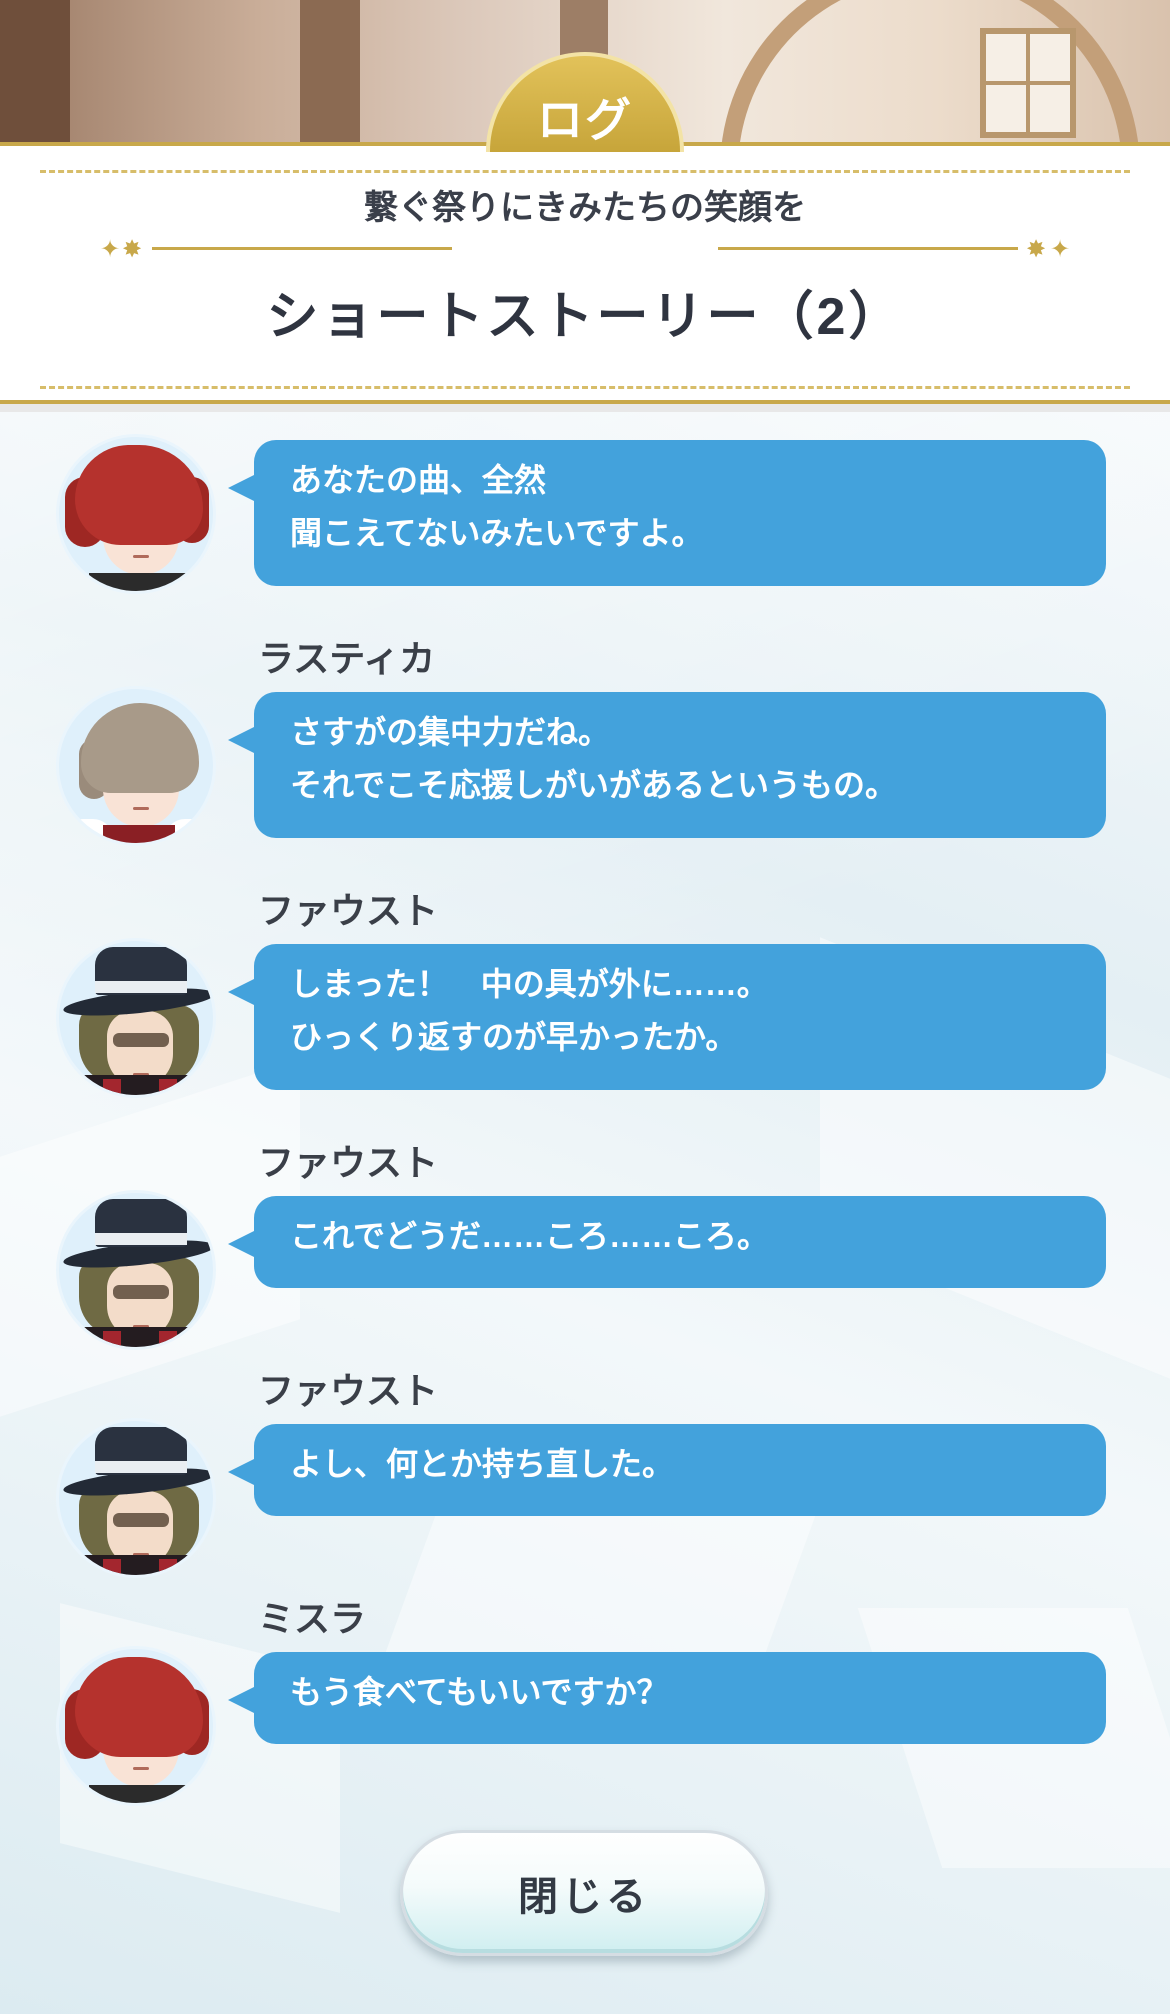 The width and height of the screenshot is (1170, 2014). I want to click on close-button: 閉じる, so click(584, 1893).